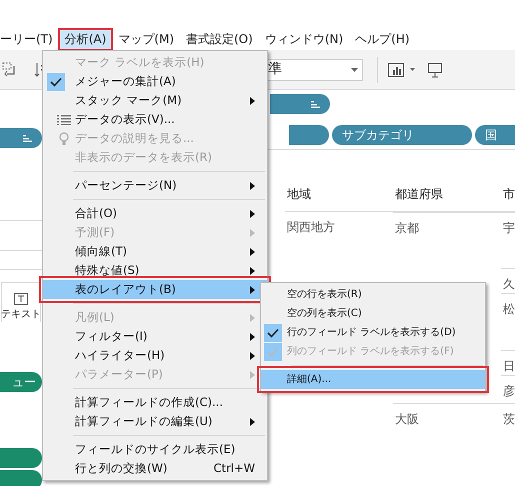  I want to click on shelf-pill: サブカテゴリ, so click(402, 135).